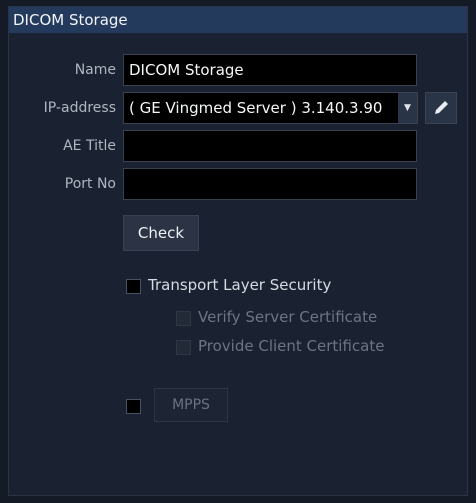 This screenshot has width=476, height=503. What do you see at coordinates (79, 108) in the screenshot?
I see `ip-address-label: IP-address` at bounding box center [79, 108].